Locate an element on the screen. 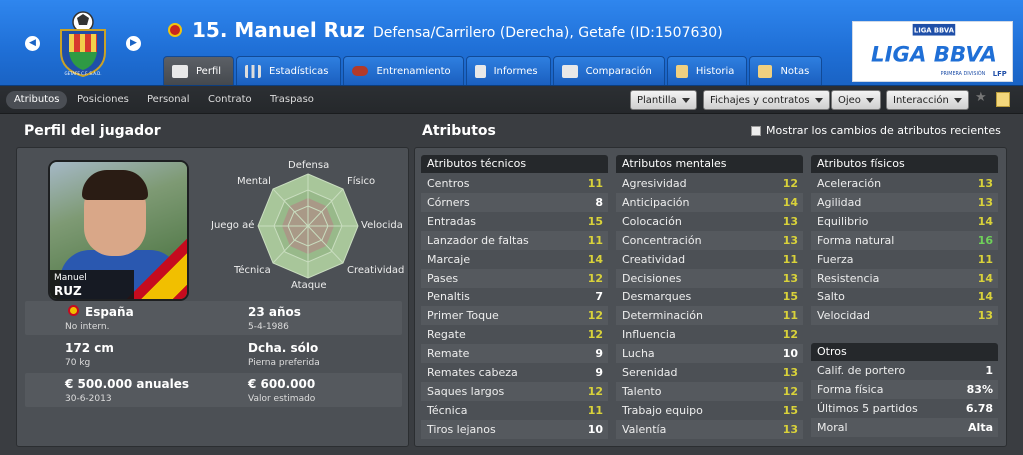  attribute-name: Velocidad is located at coordinates (844, 316).